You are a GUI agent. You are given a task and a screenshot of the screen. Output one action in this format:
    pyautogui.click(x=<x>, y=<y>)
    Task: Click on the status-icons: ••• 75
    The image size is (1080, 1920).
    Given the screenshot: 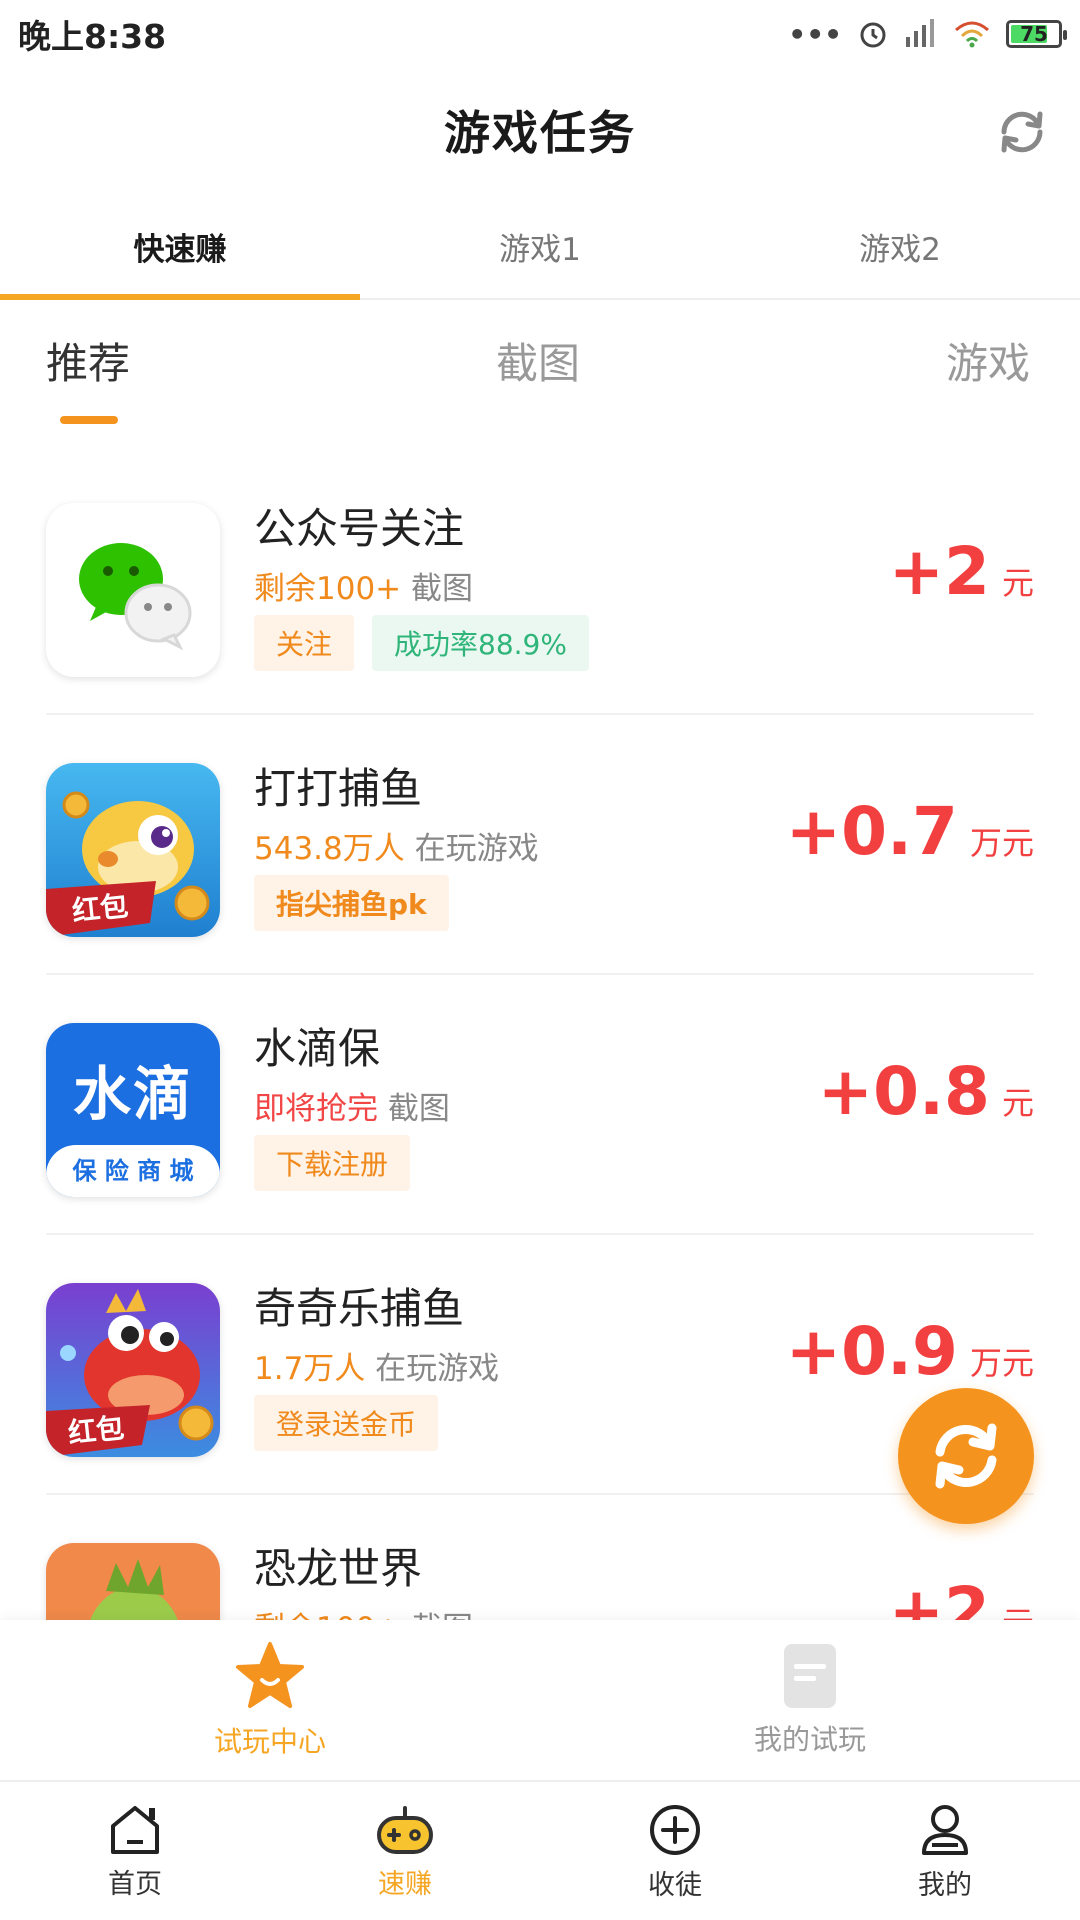 What is the action you would take?
    pyautogui.click(x=927, y=34)
    